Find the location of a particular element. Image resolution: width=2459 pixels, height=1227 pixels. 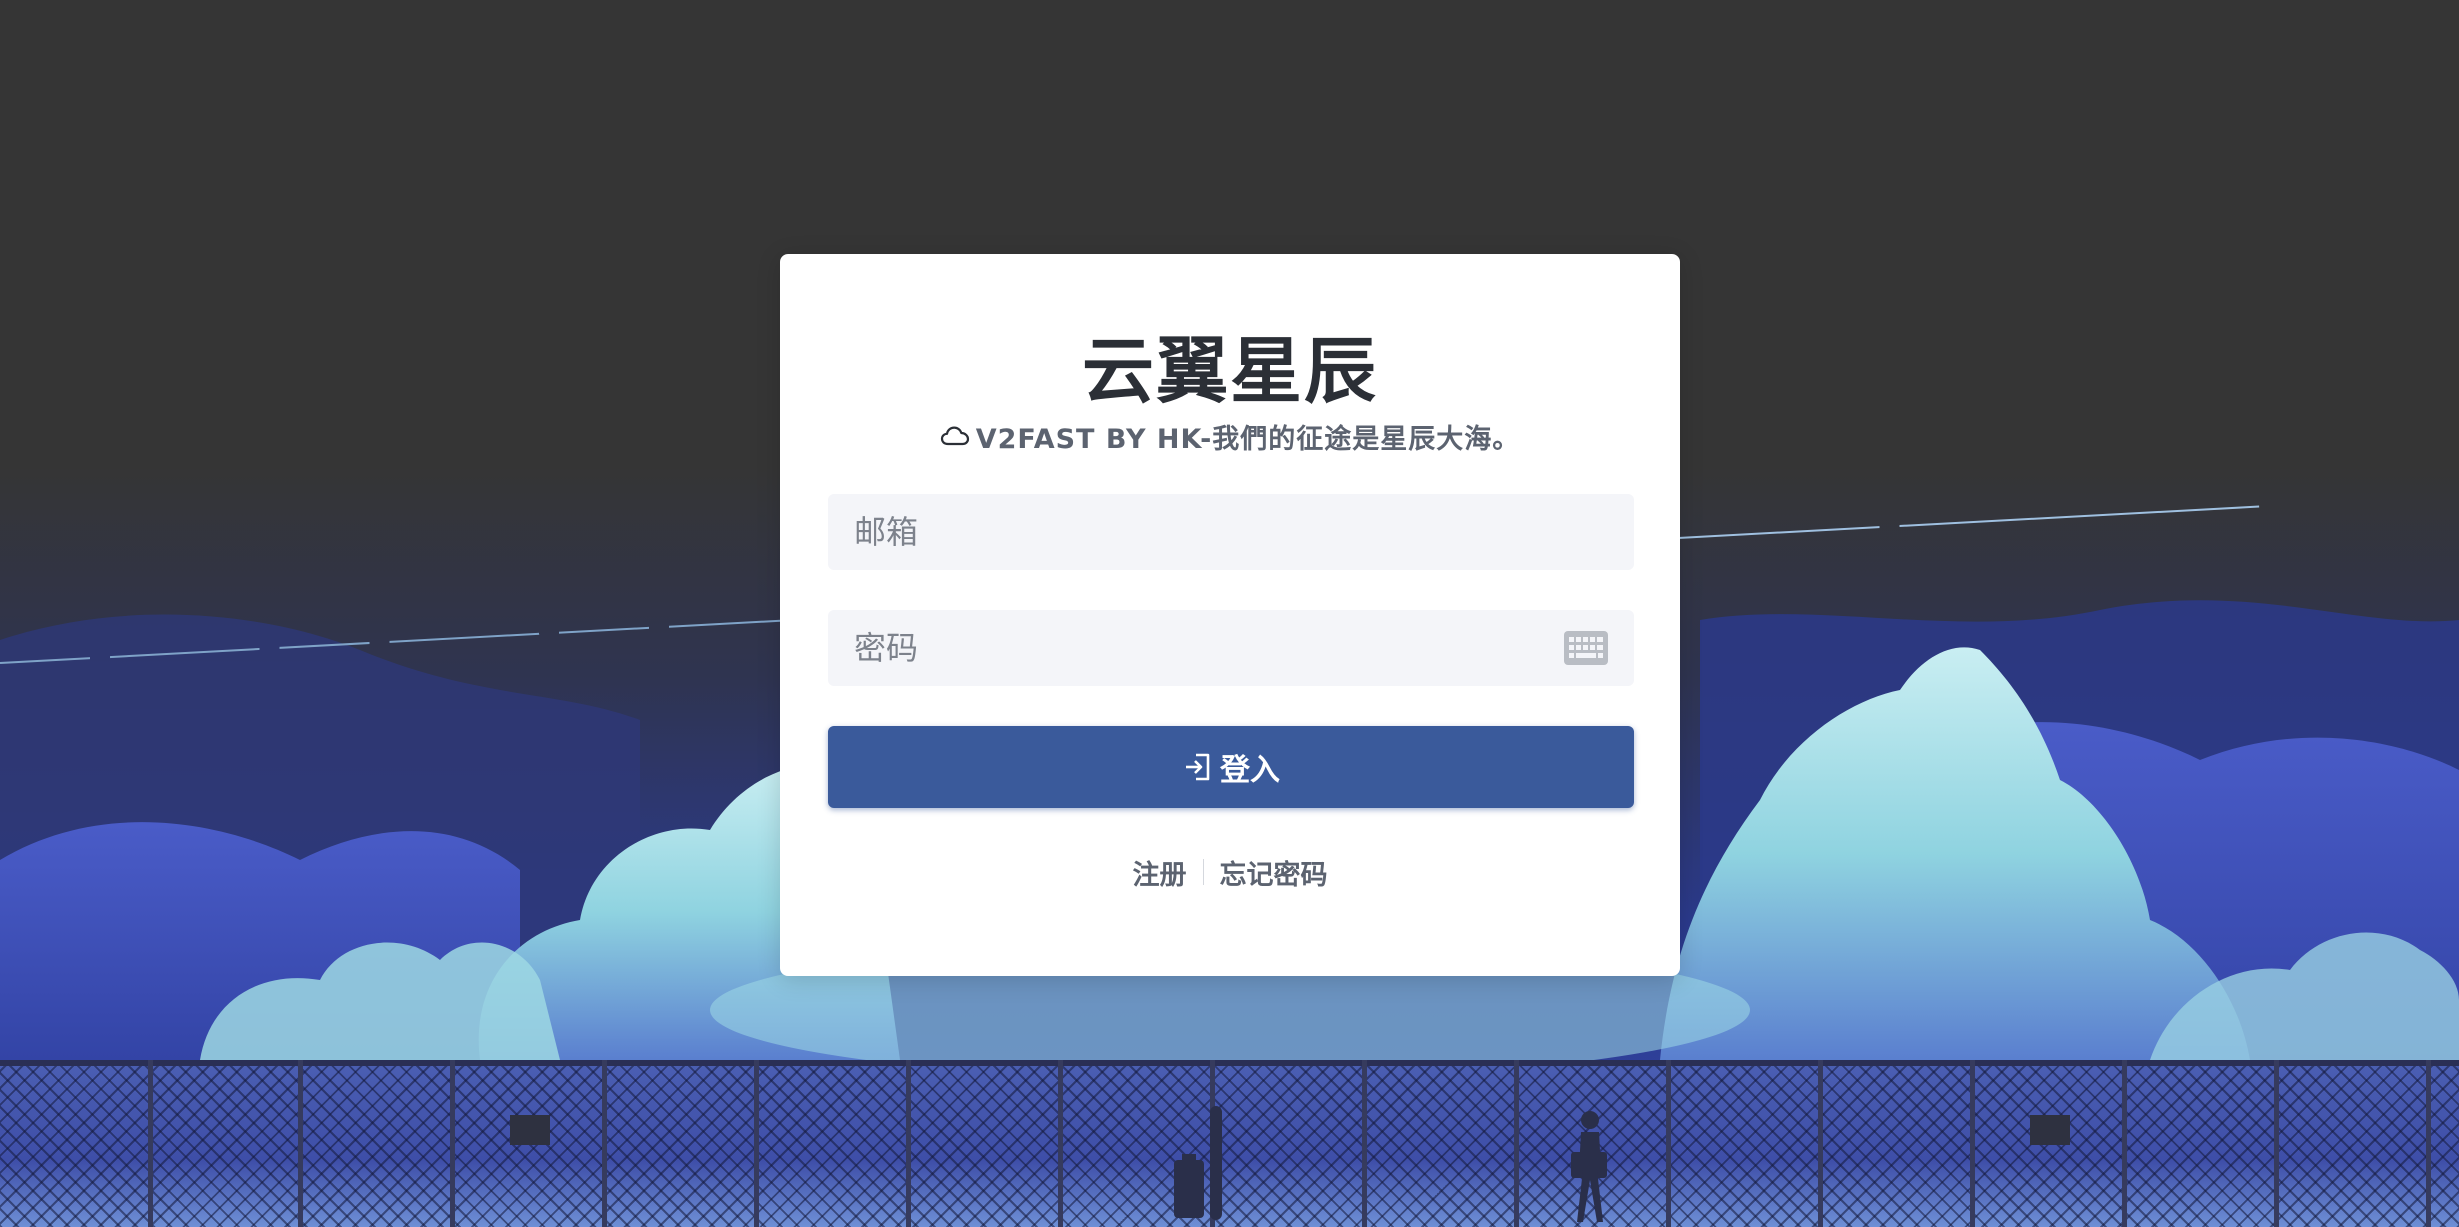

password-field is located at coordinates (1231, 648).